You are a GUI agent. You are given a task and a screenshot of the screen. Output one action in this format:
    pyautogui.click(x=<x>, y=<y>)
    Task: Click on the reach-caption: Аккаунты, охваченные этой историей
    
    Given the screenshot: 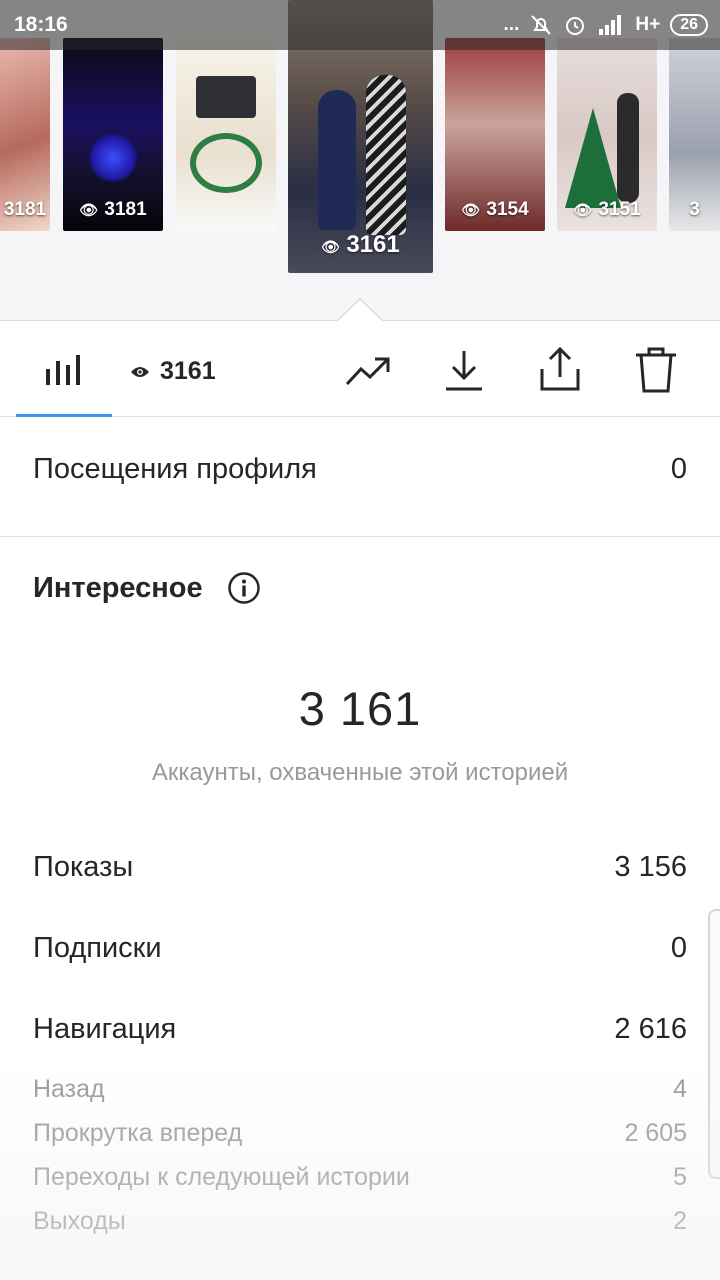 What is the action you would take?
    pyautogui.click(x=360, y=772)
    